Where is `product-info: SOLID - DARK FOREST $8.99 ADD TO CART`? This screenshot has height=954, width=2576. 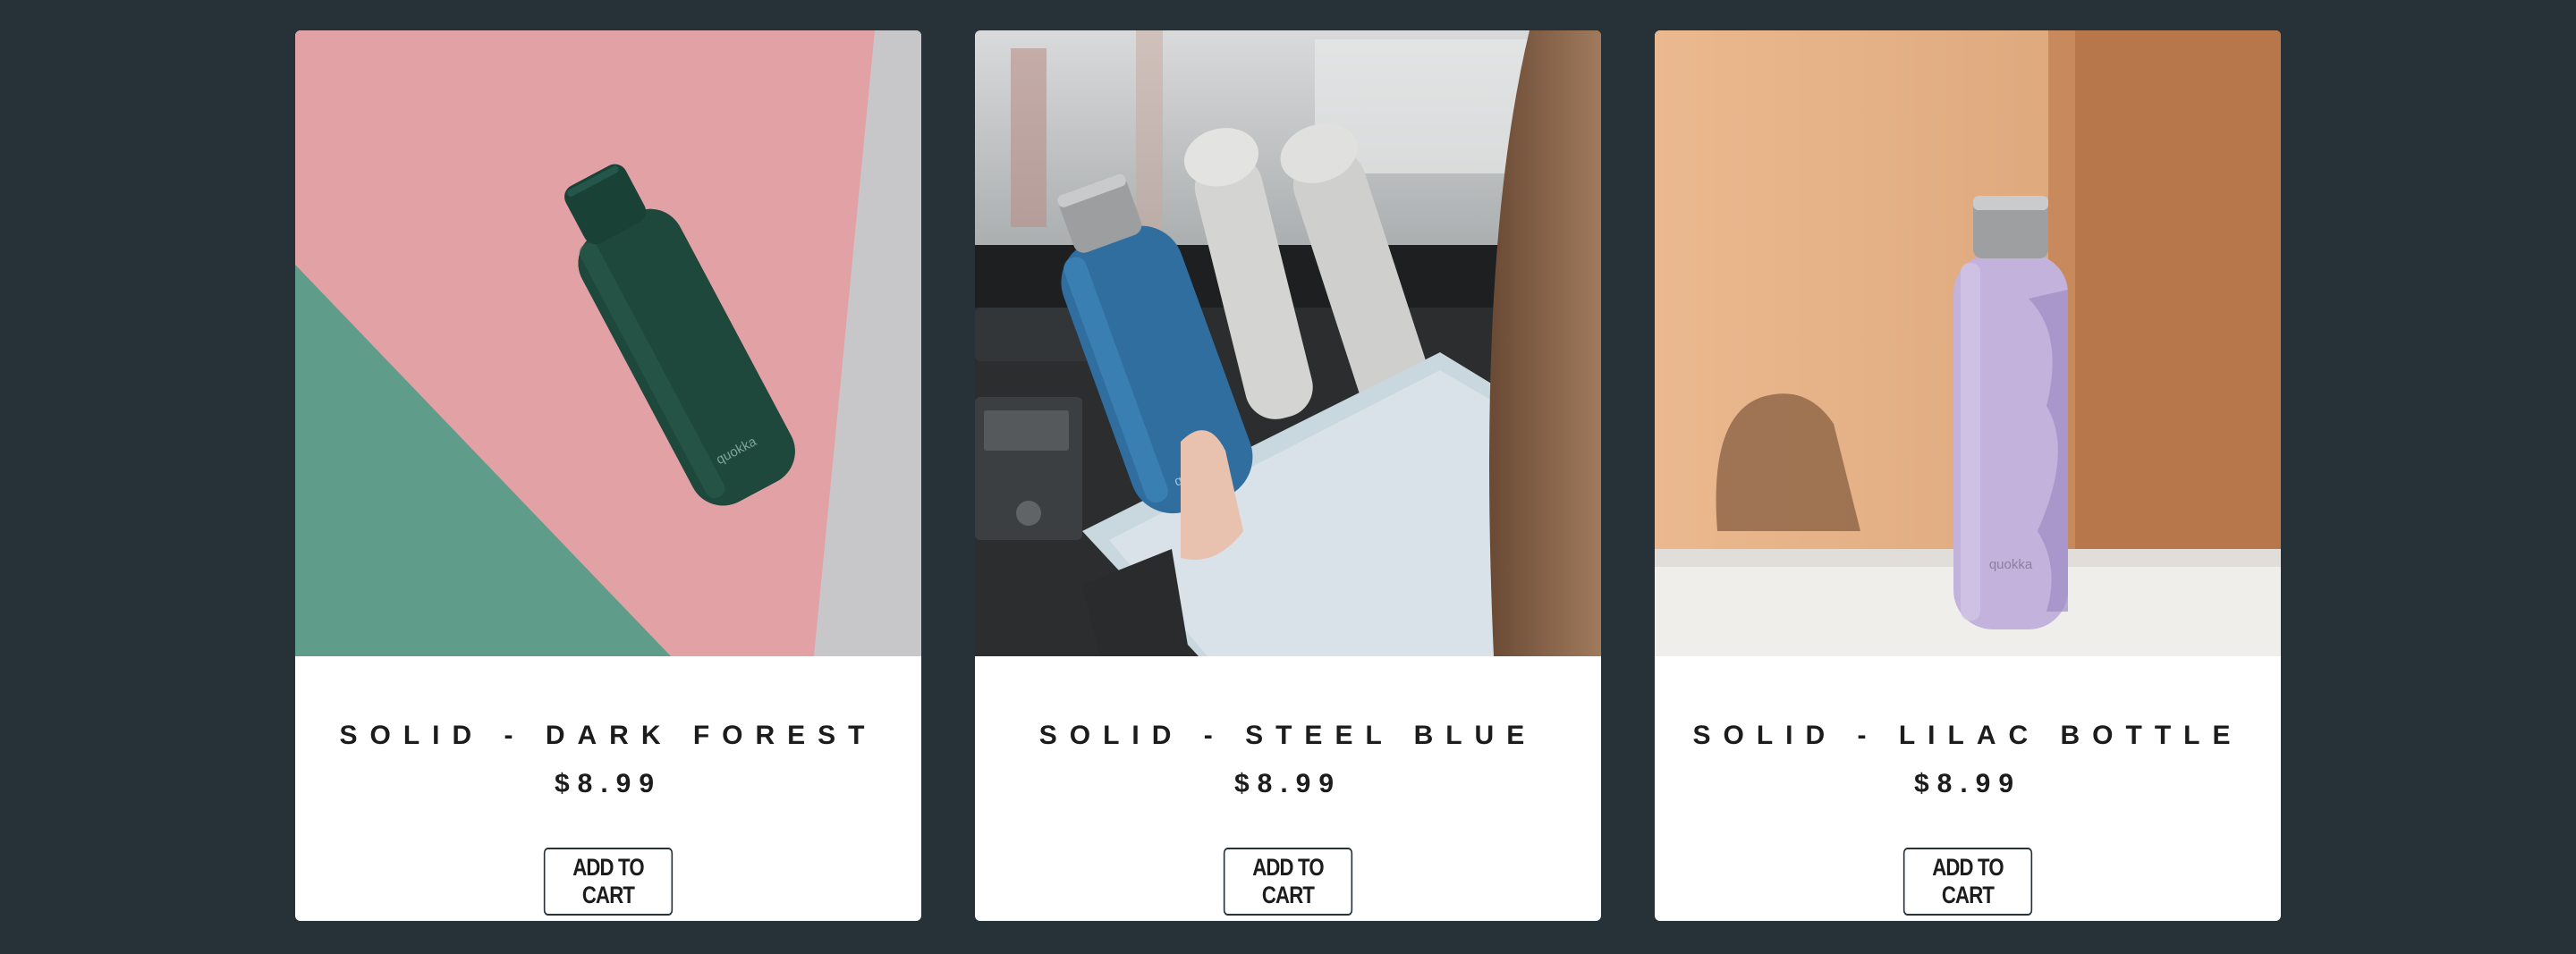 product-info: SOLID - DARK FOREST $8.99 ADD TO CART is located at coordinates (608, 788).